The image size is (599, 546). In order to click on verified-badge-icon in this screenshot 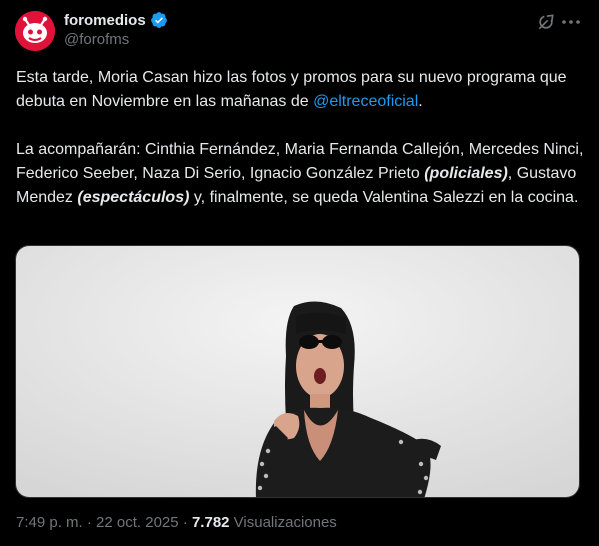, I will do `click(158, 20)`.